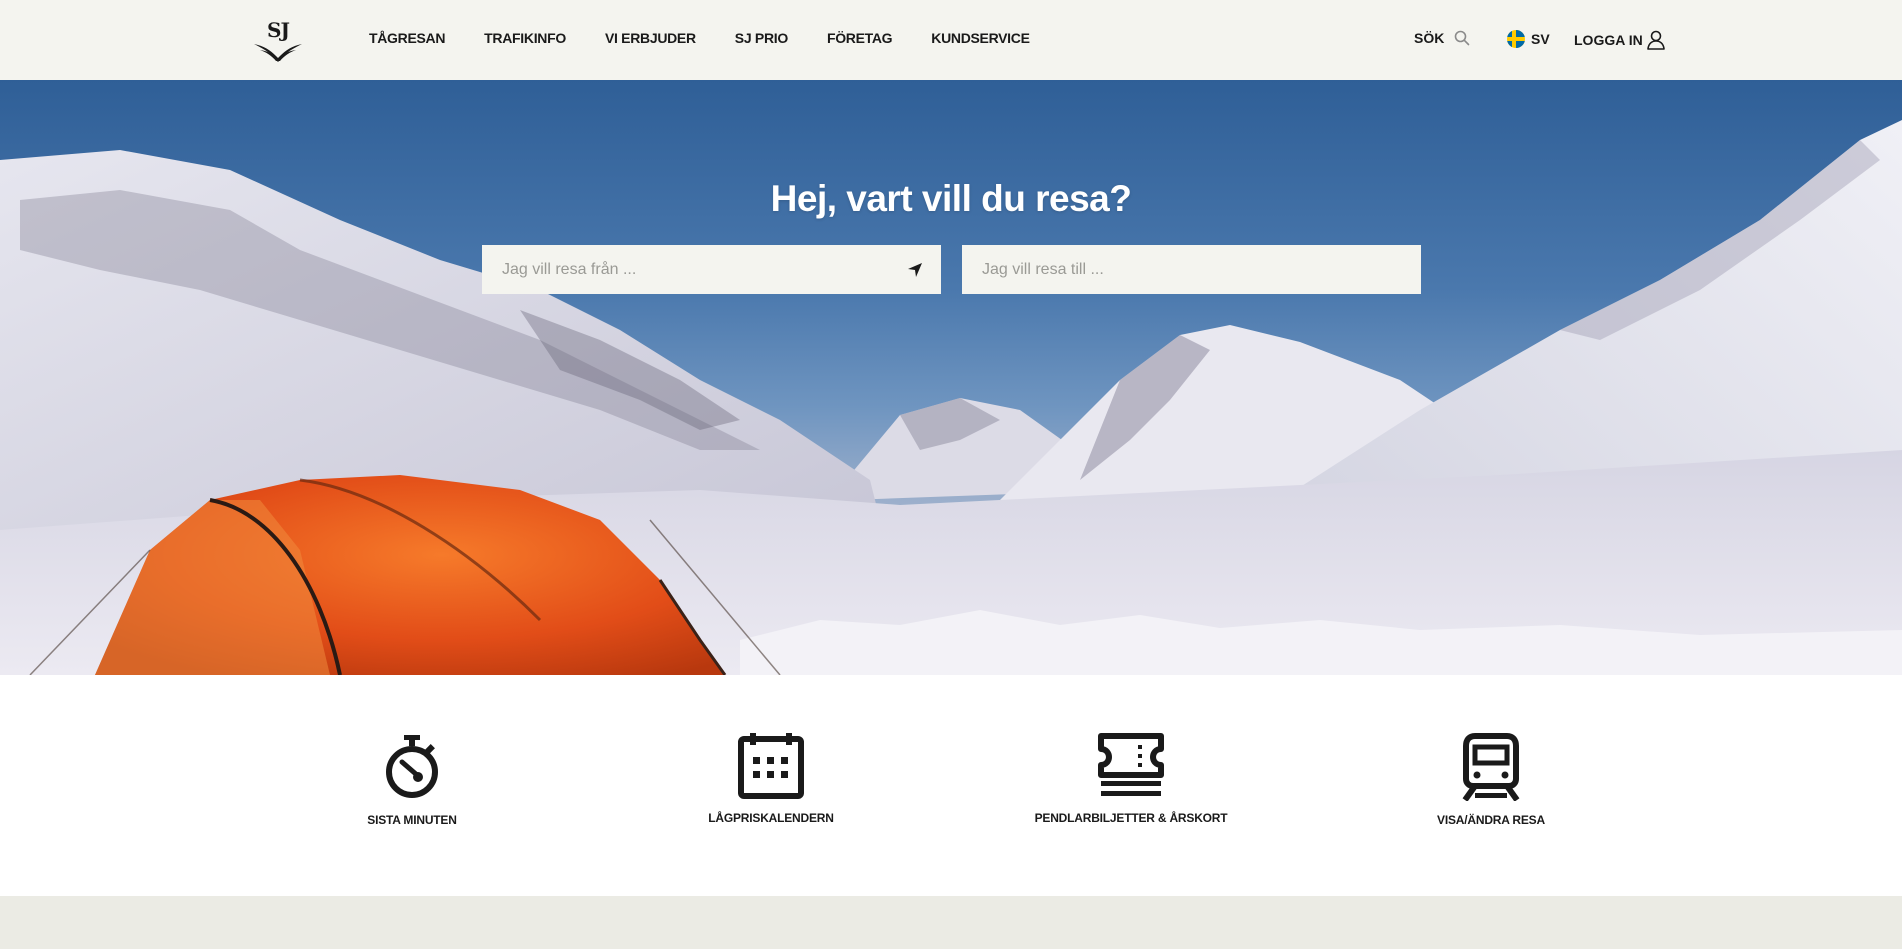  Describe the element at coordinates (278, 53) in the screenshot. I see `sj-wings-icon` at that location.